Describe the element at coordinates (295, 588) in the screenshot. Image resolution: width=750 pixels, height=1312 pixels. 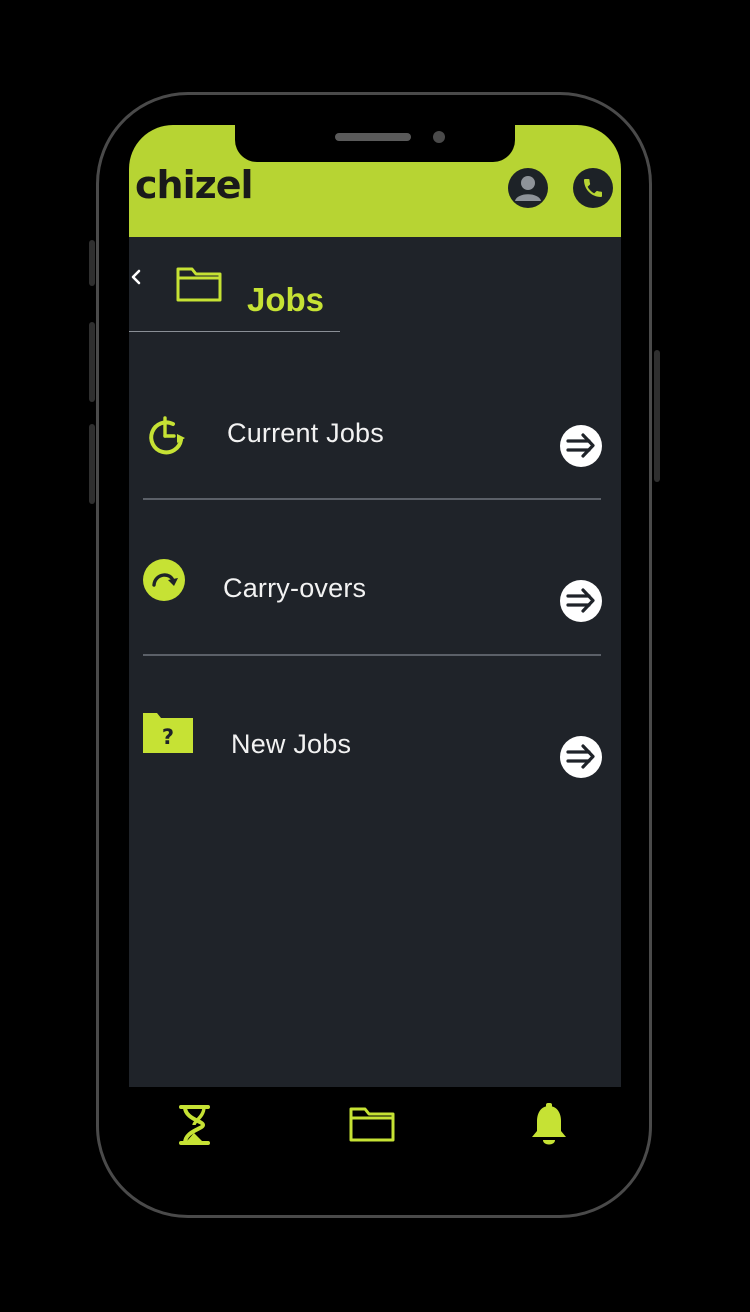
I see `menu-item-label: Carry-overs` at that location.